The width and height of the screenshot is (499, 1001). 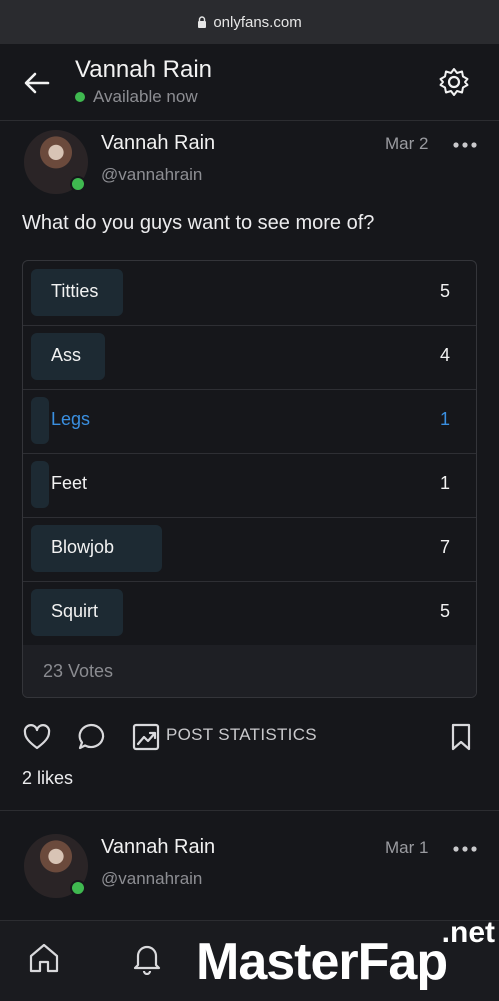 I want to click on browser-url-bar: onlyfans.com, so click(x=249, y=22).